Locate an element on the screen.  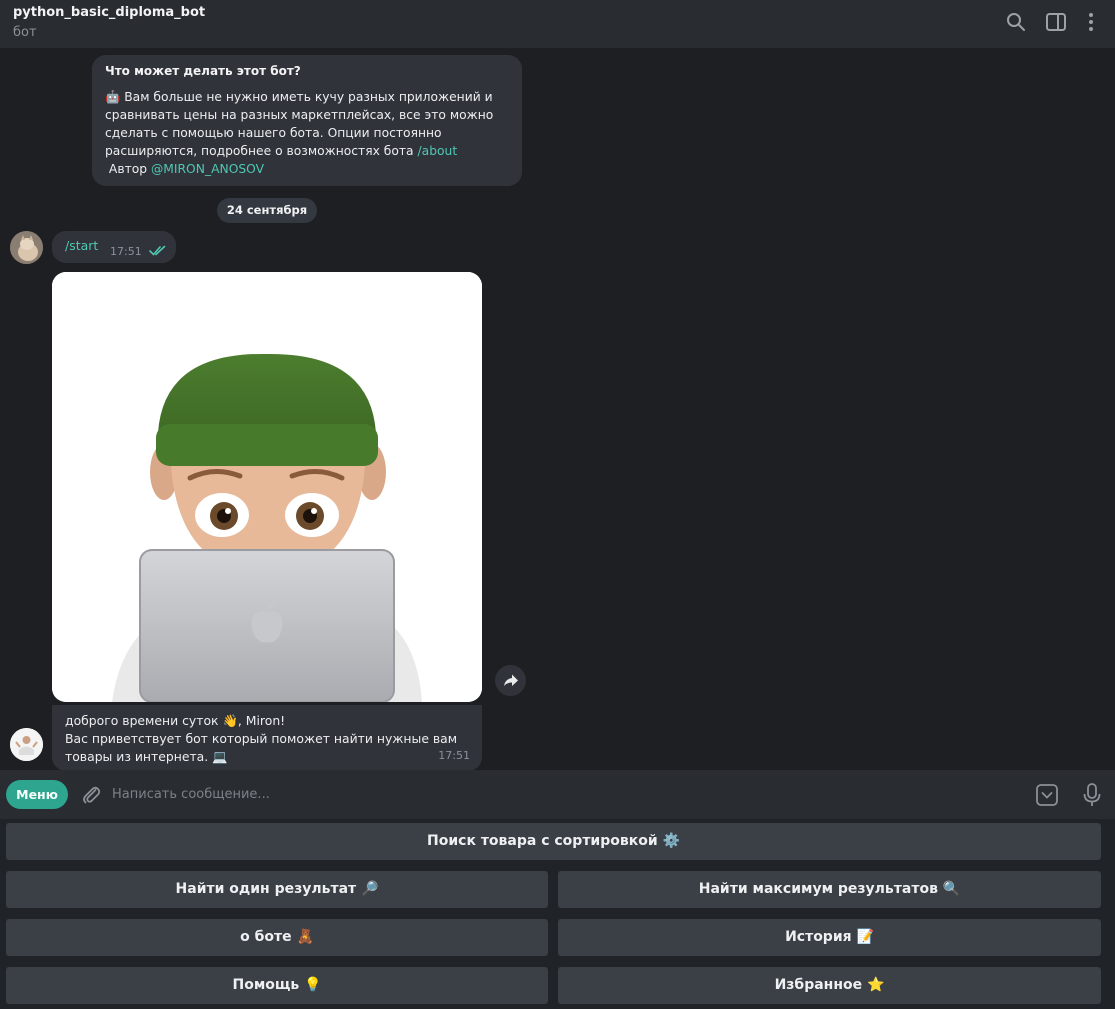
user-avatar is located at coordinates (26, 247).